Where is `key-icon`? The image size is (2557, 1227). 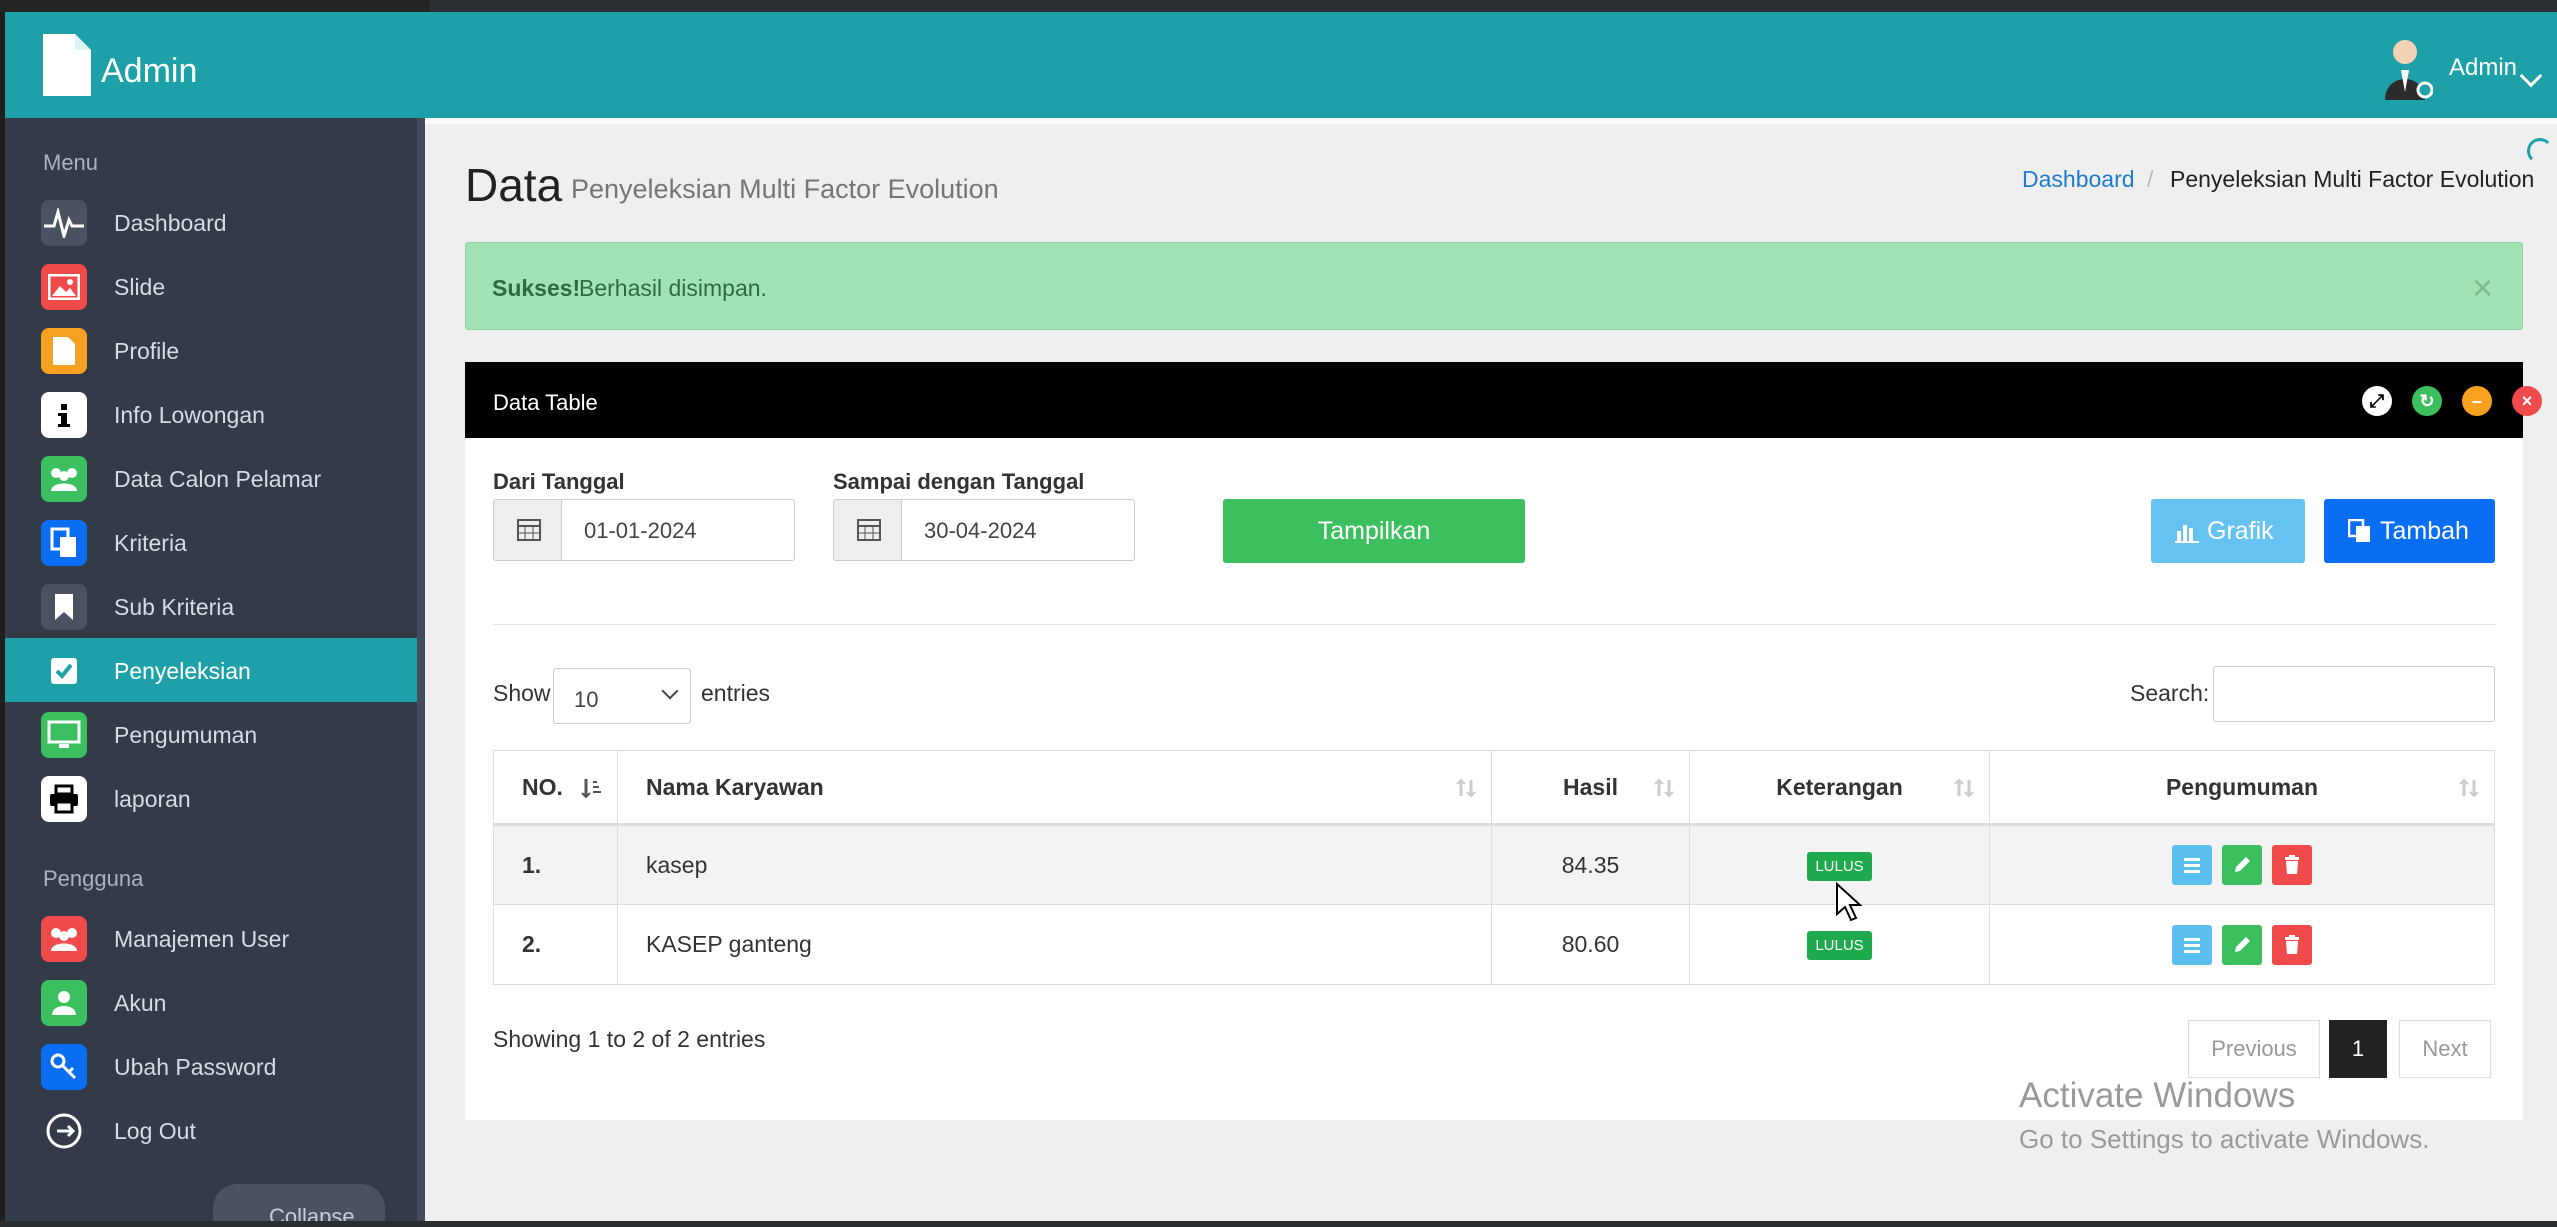 key-icon is located at coordinates (64, 1067).